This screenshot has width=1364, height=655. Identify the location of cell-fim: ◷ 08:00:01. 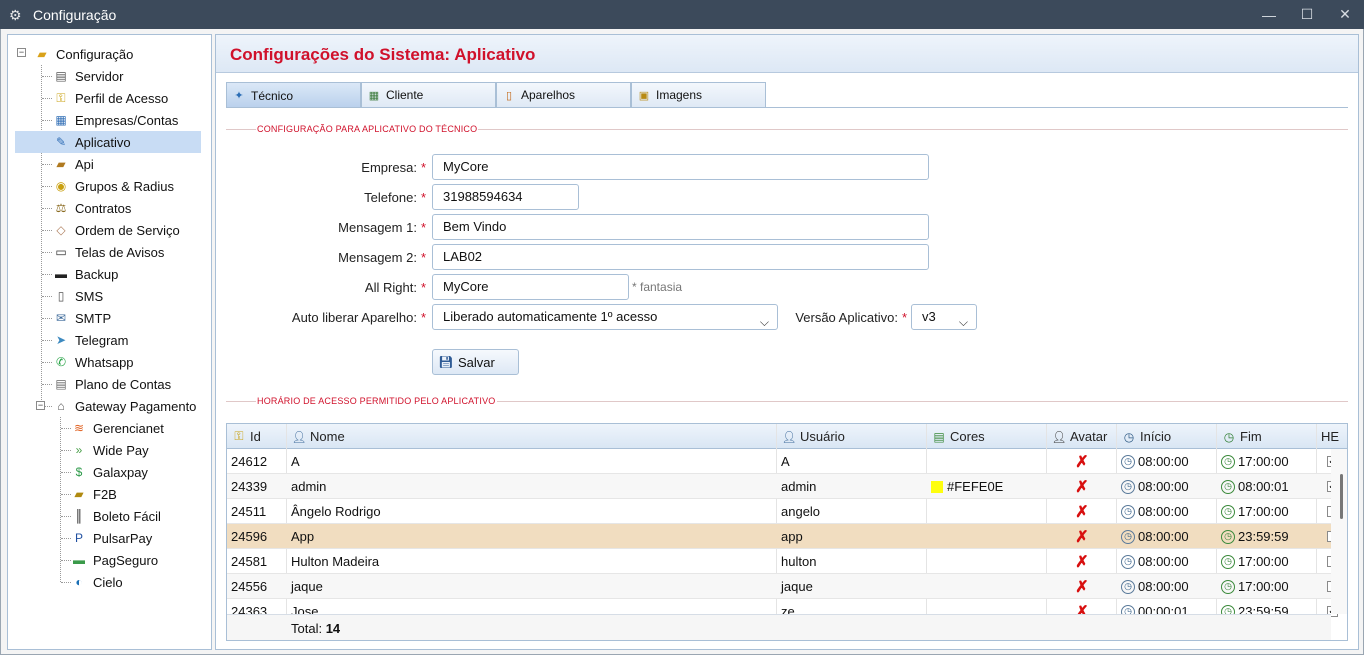
(1267, 486).